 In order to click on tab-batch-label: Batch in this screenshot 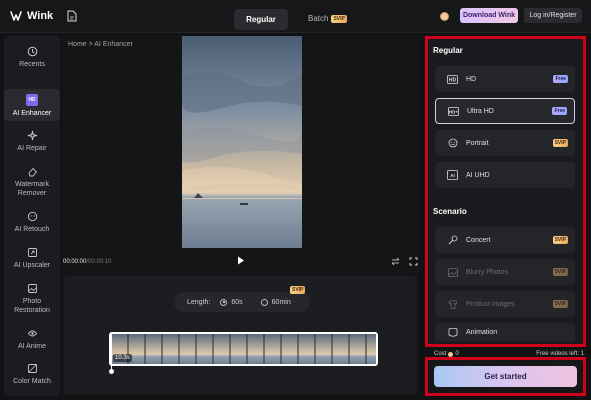, I will do `click(318, 18)`.